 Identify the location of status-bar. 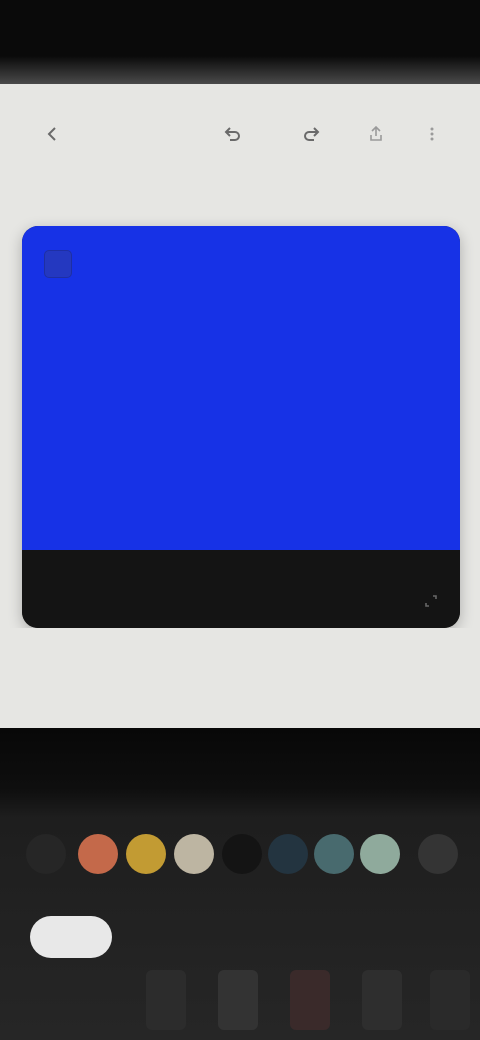
(240, 28).